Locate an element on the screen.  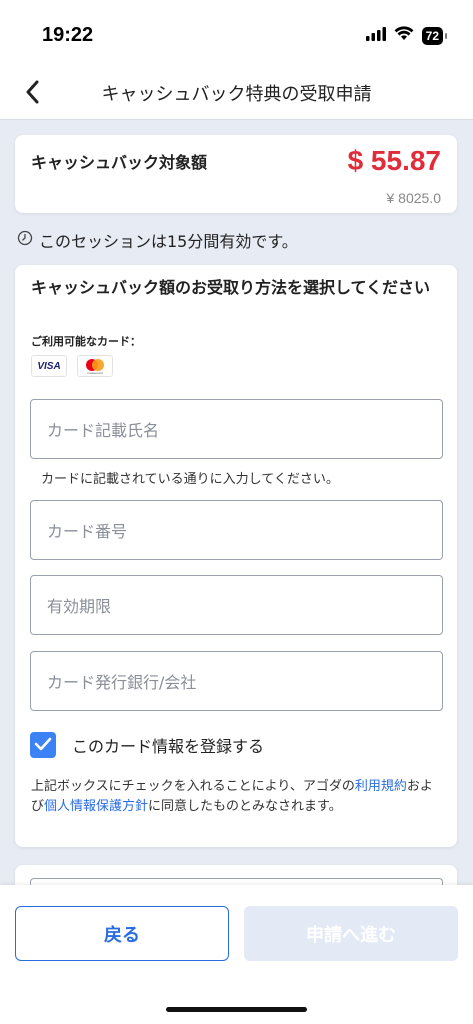
chevron-left-icon is located at coordinates (32, 94).